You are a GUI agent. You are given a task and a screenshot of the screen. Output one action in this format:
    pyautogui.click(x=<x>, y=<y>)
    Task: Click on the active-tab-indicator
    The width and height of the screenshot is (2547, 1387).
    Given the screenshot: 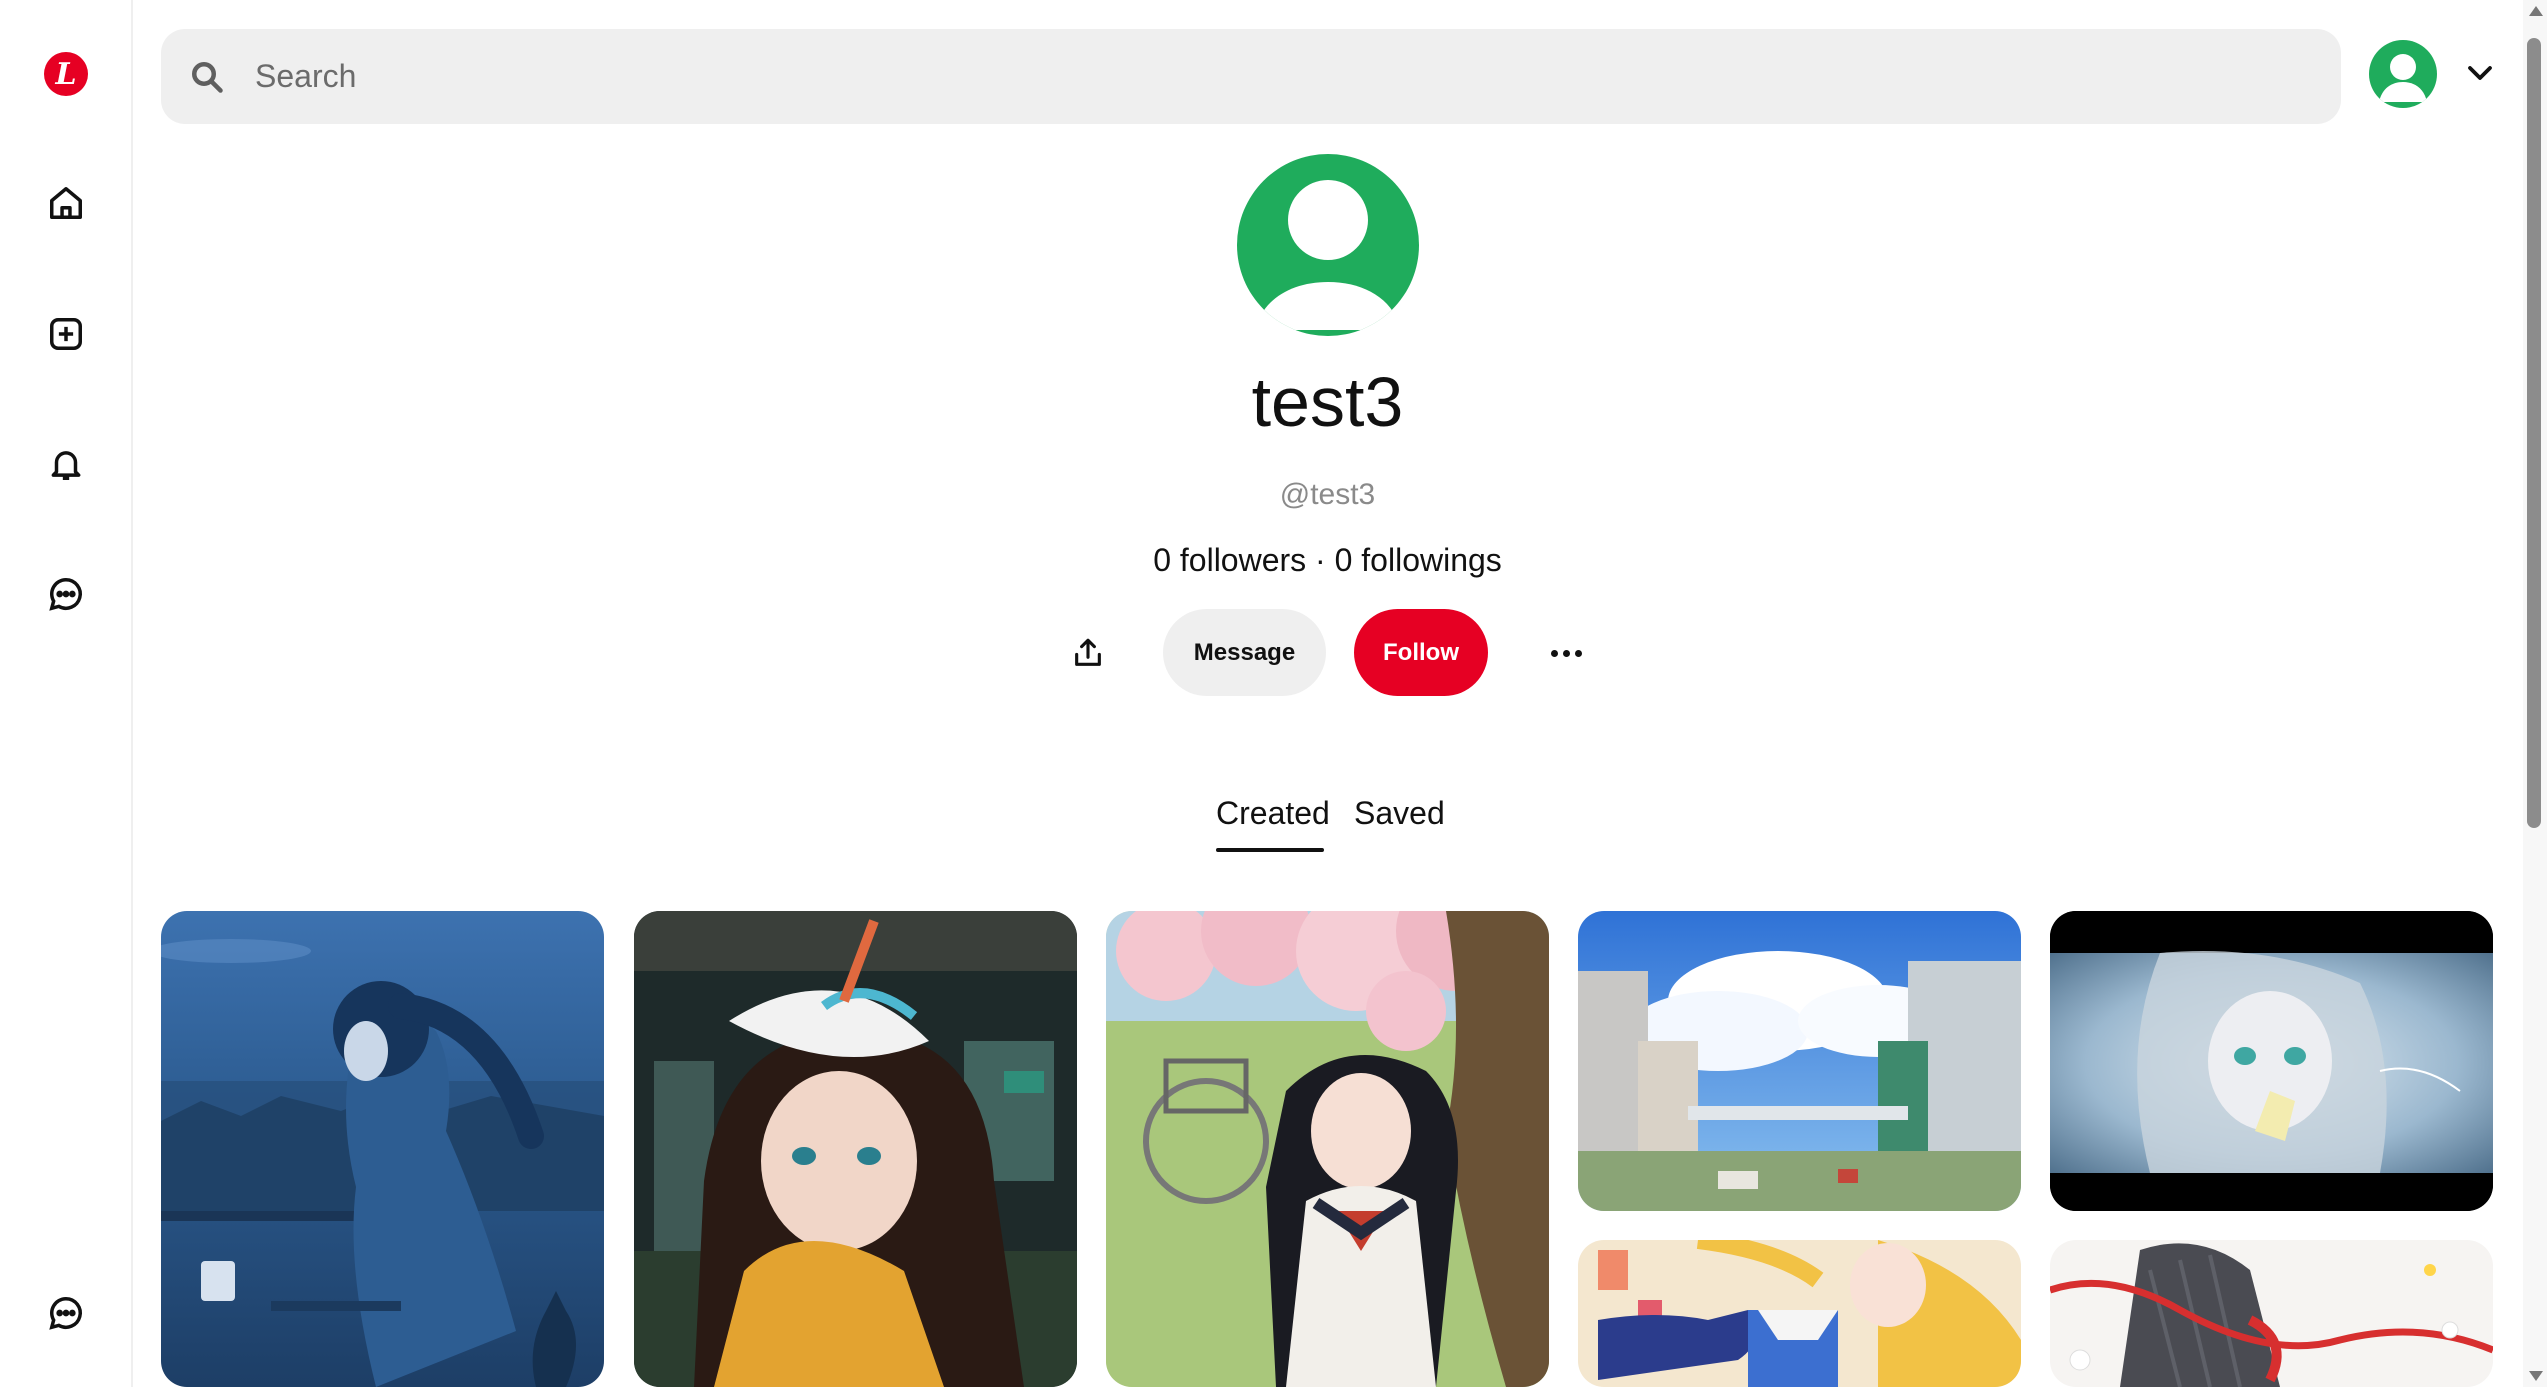 What is the action you would take?
    pyautogui.click(x=1270, y=850)
    